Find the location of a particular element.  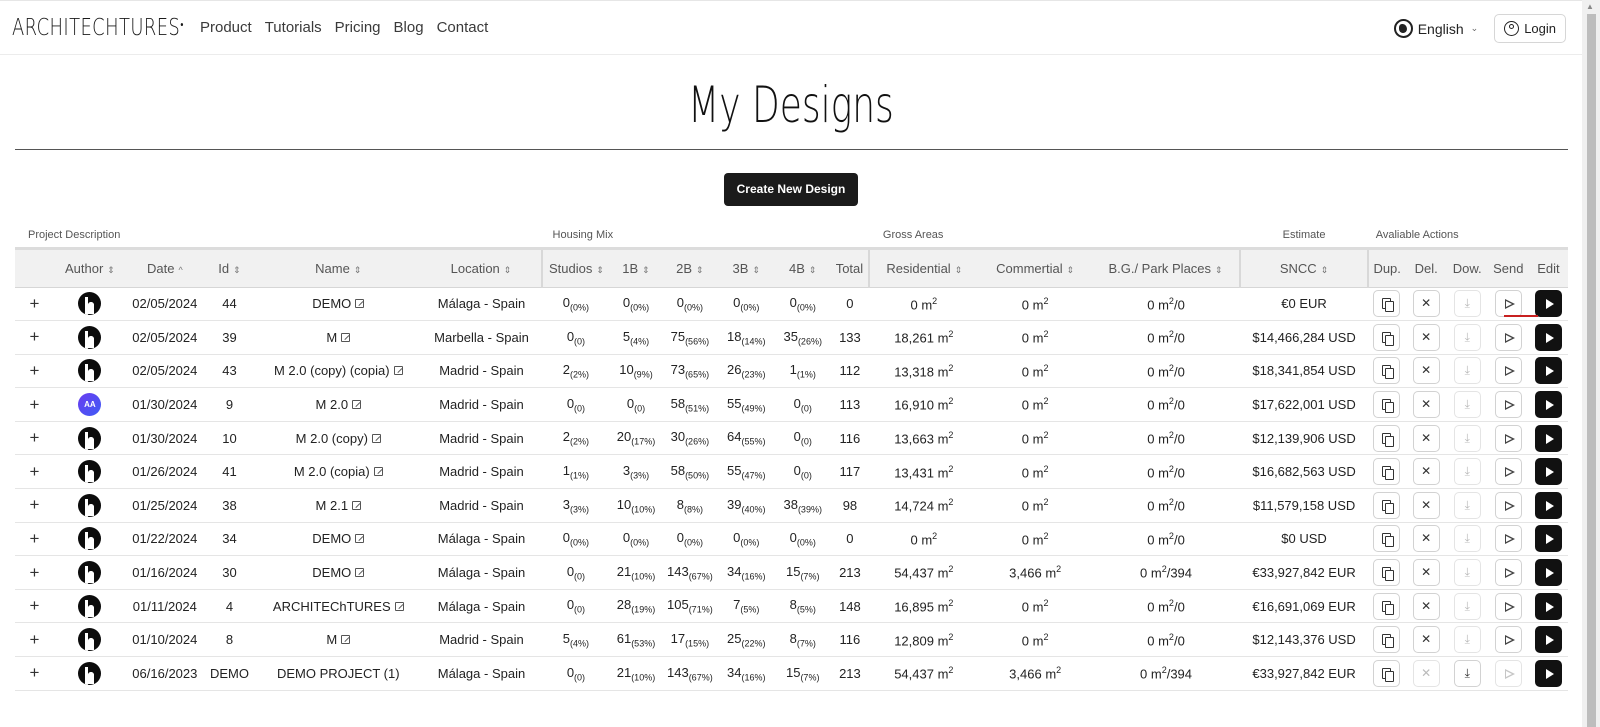

nav-tutorials: Tutorials is located at coordinates (293, 27).